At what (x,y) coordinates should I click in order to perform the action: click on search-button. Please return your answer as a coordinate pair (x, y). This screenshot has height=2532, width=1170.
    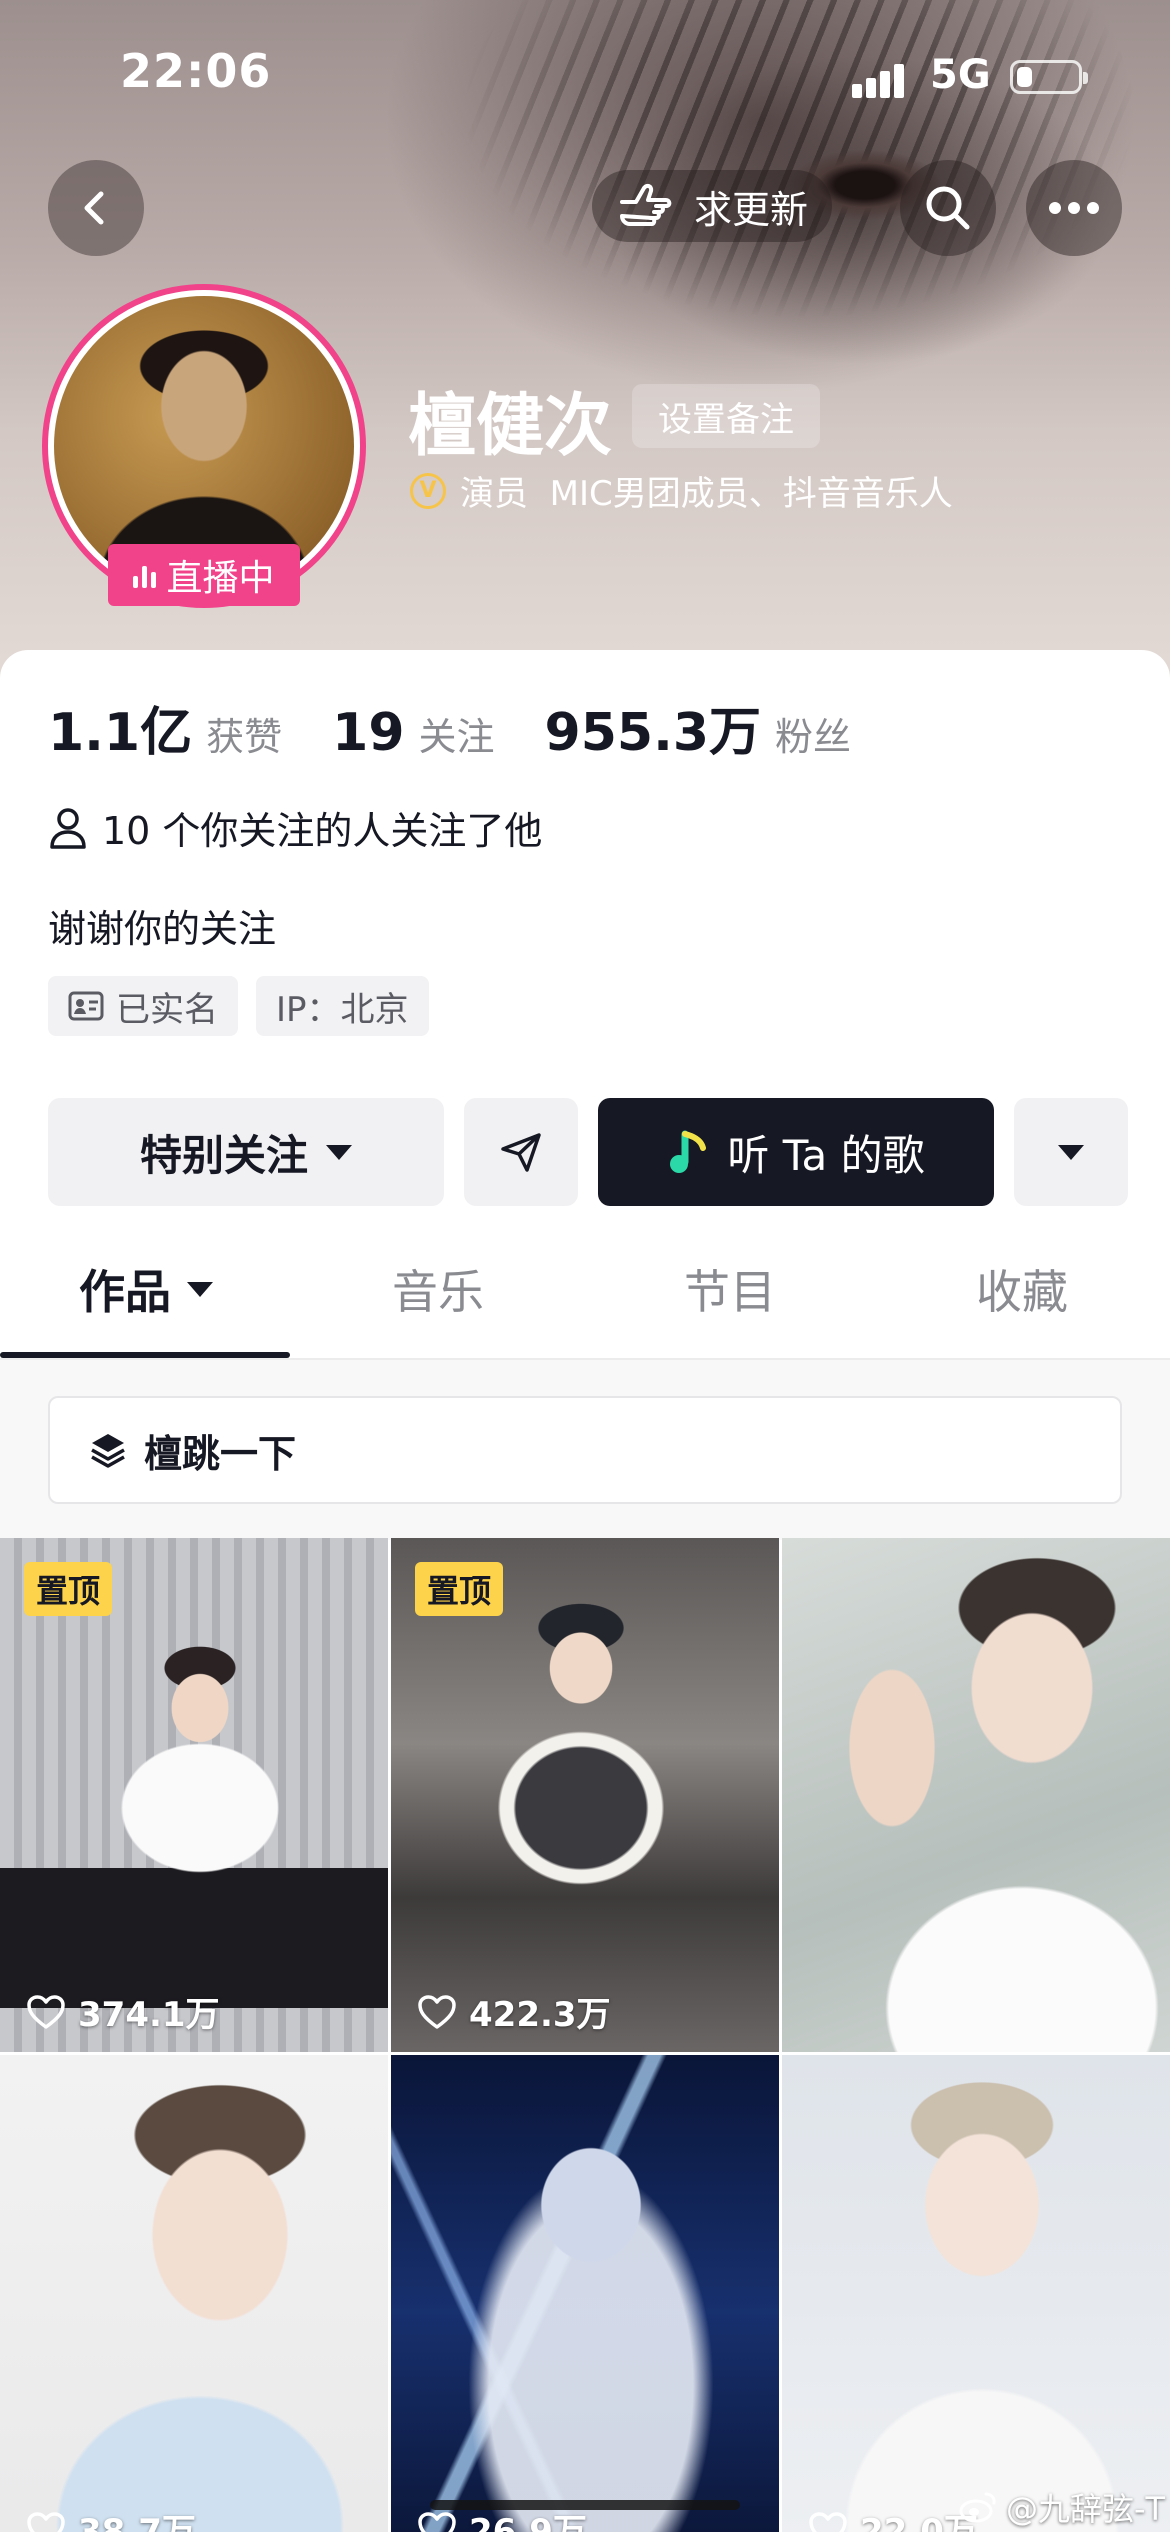
    Looking at the image, I should click on (948, 208).